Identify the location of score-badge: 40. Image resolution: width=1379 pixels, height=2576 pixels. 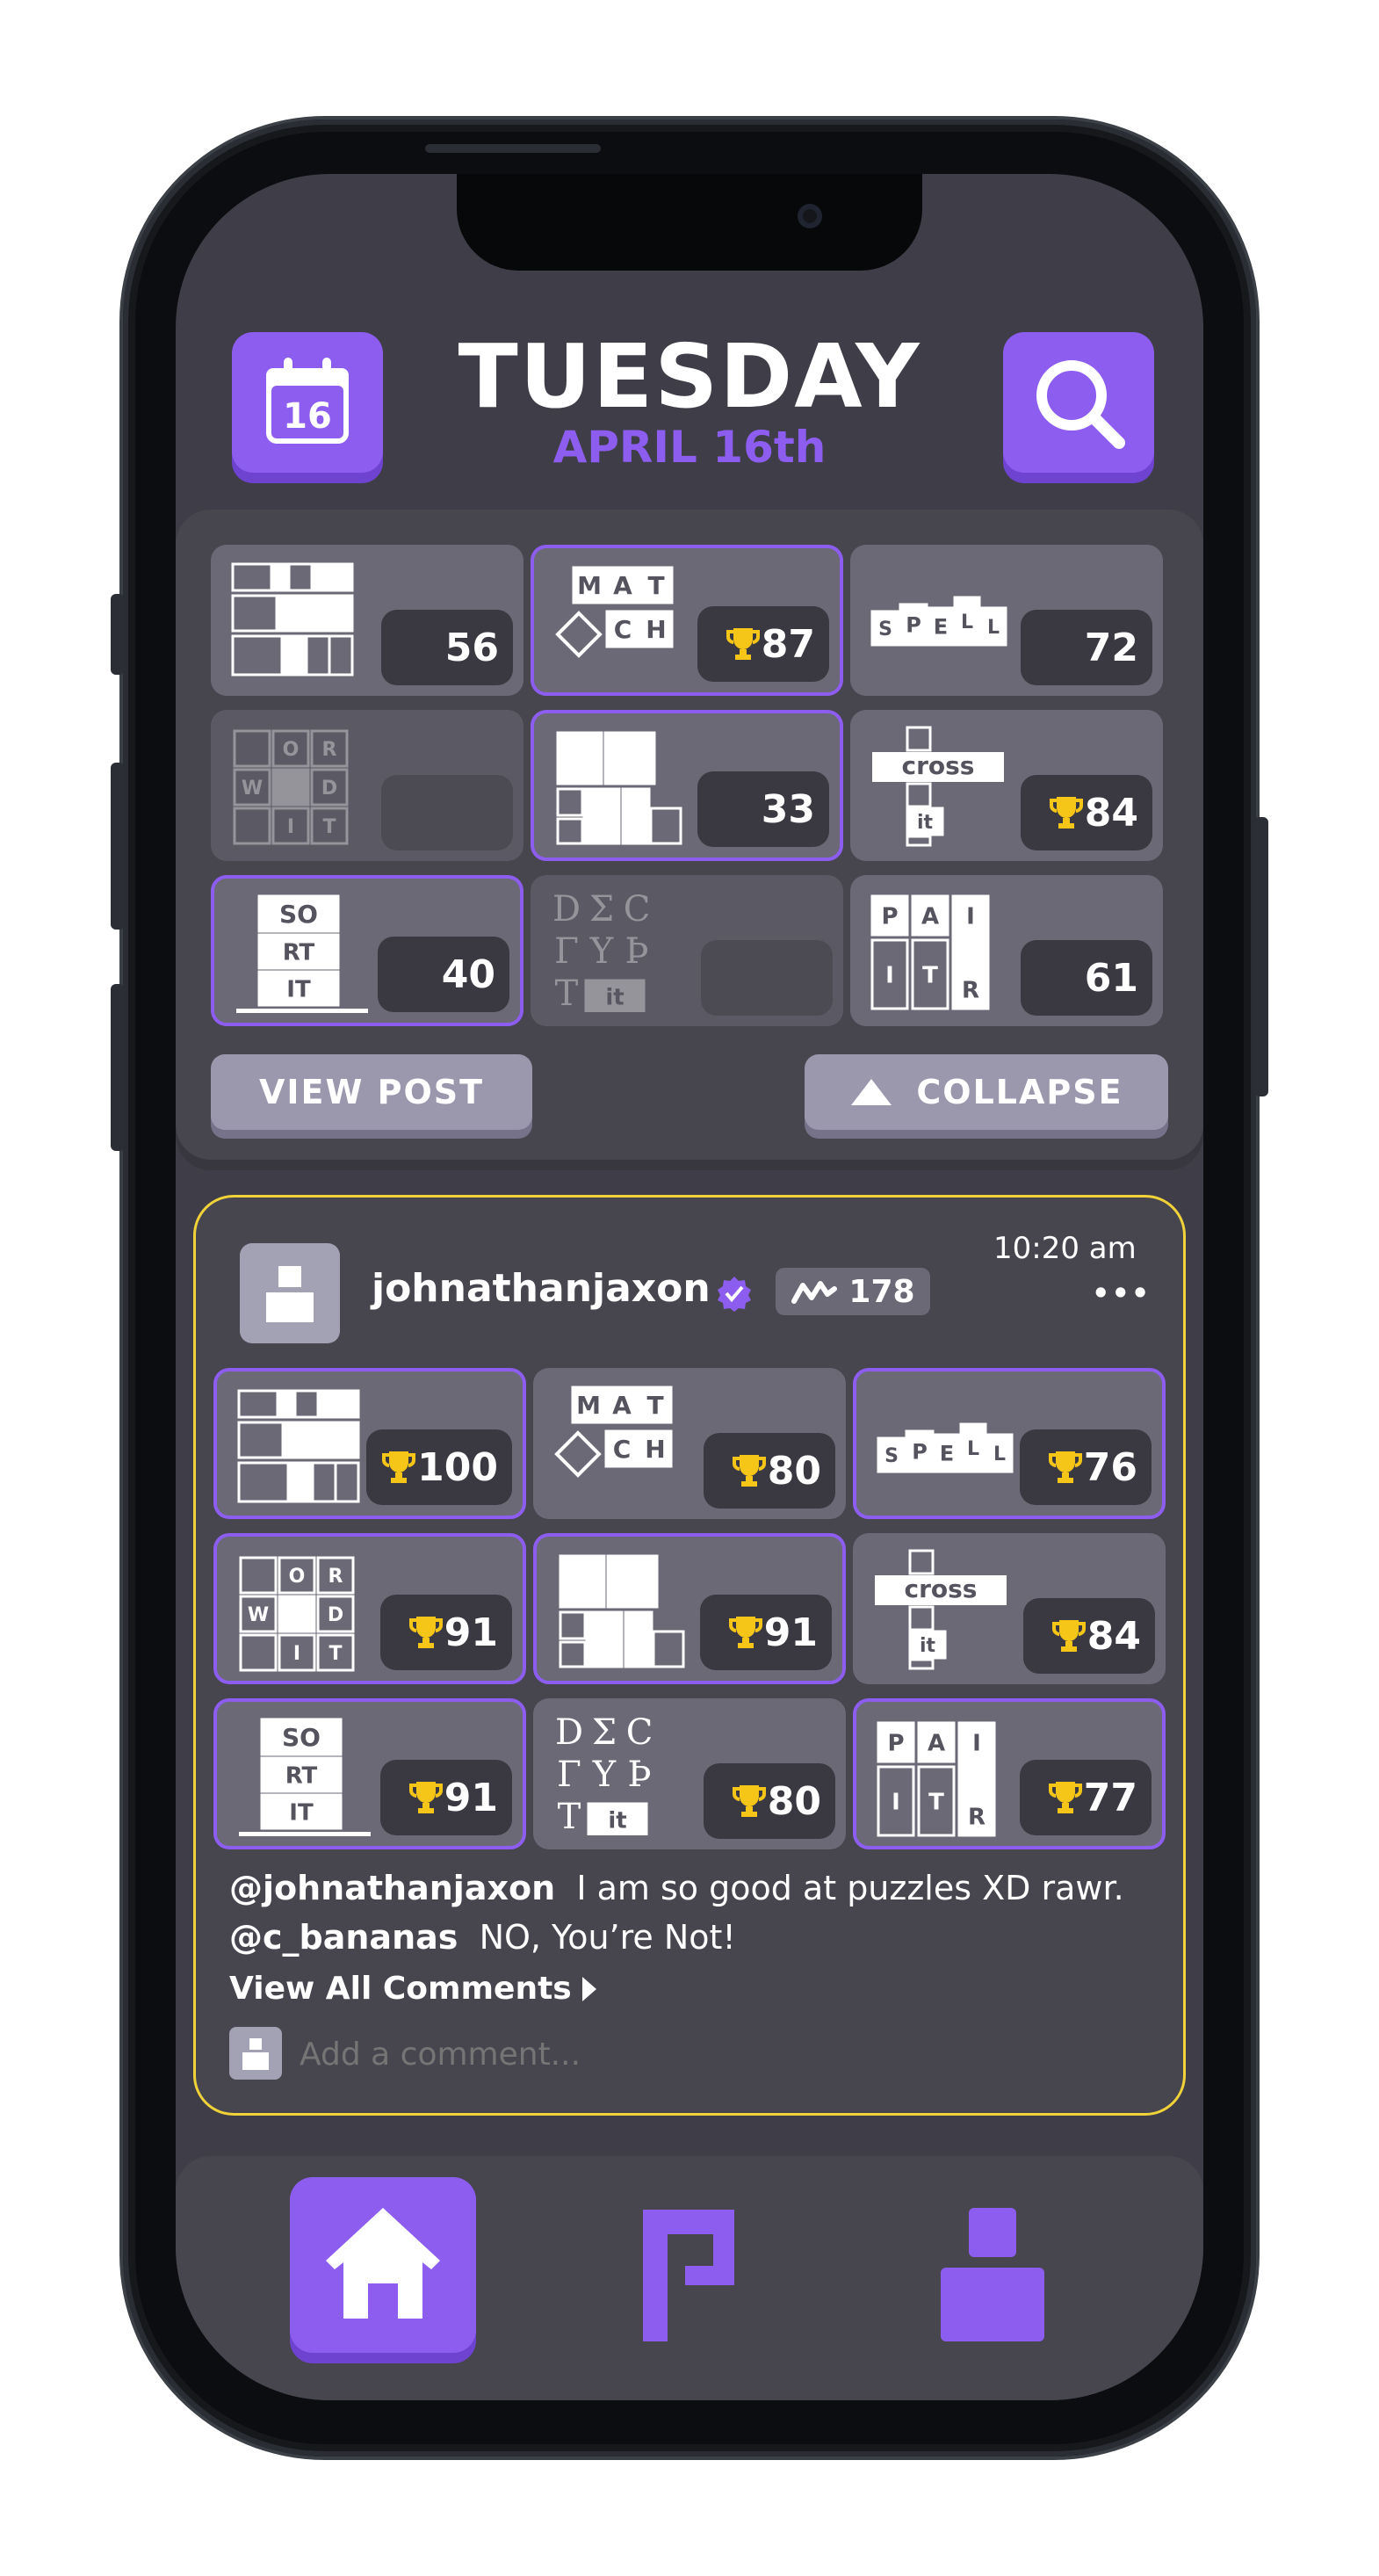
(444, 974).